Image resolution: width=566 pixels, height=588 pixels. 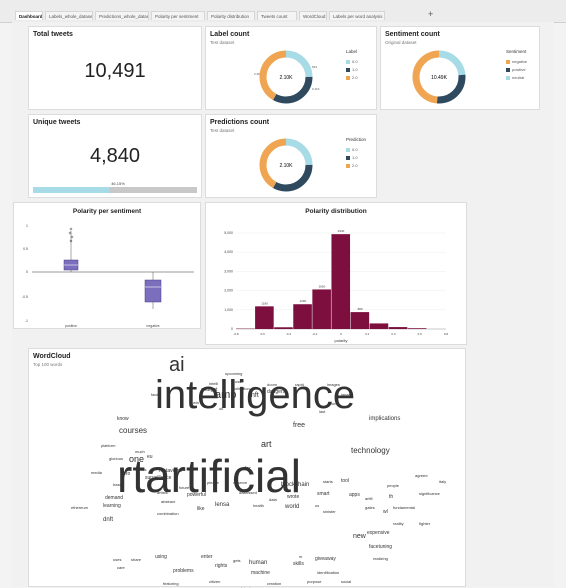 What do you see at coordinates (238, 382) in the screenshot?
I see `wordcloud-word: use` at bounding box center [238, 382].